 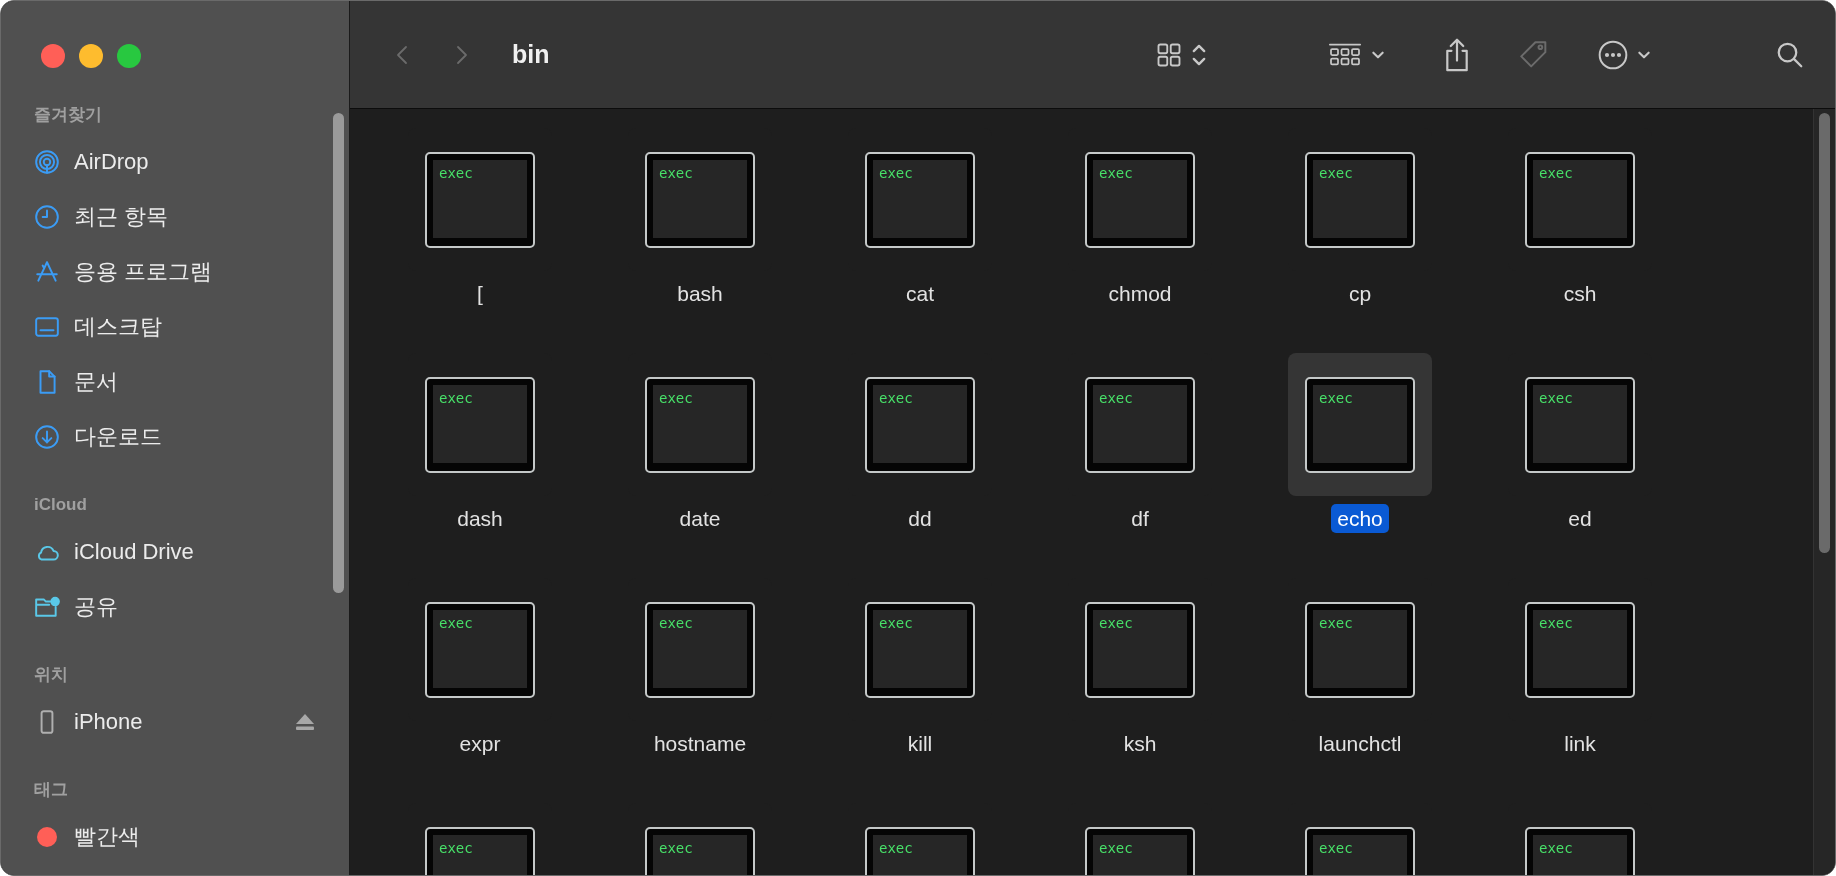 What do you see at coordinates (531, 54) in the screenshot?
I see `window-title: bin` at bounding box center [531, 54].